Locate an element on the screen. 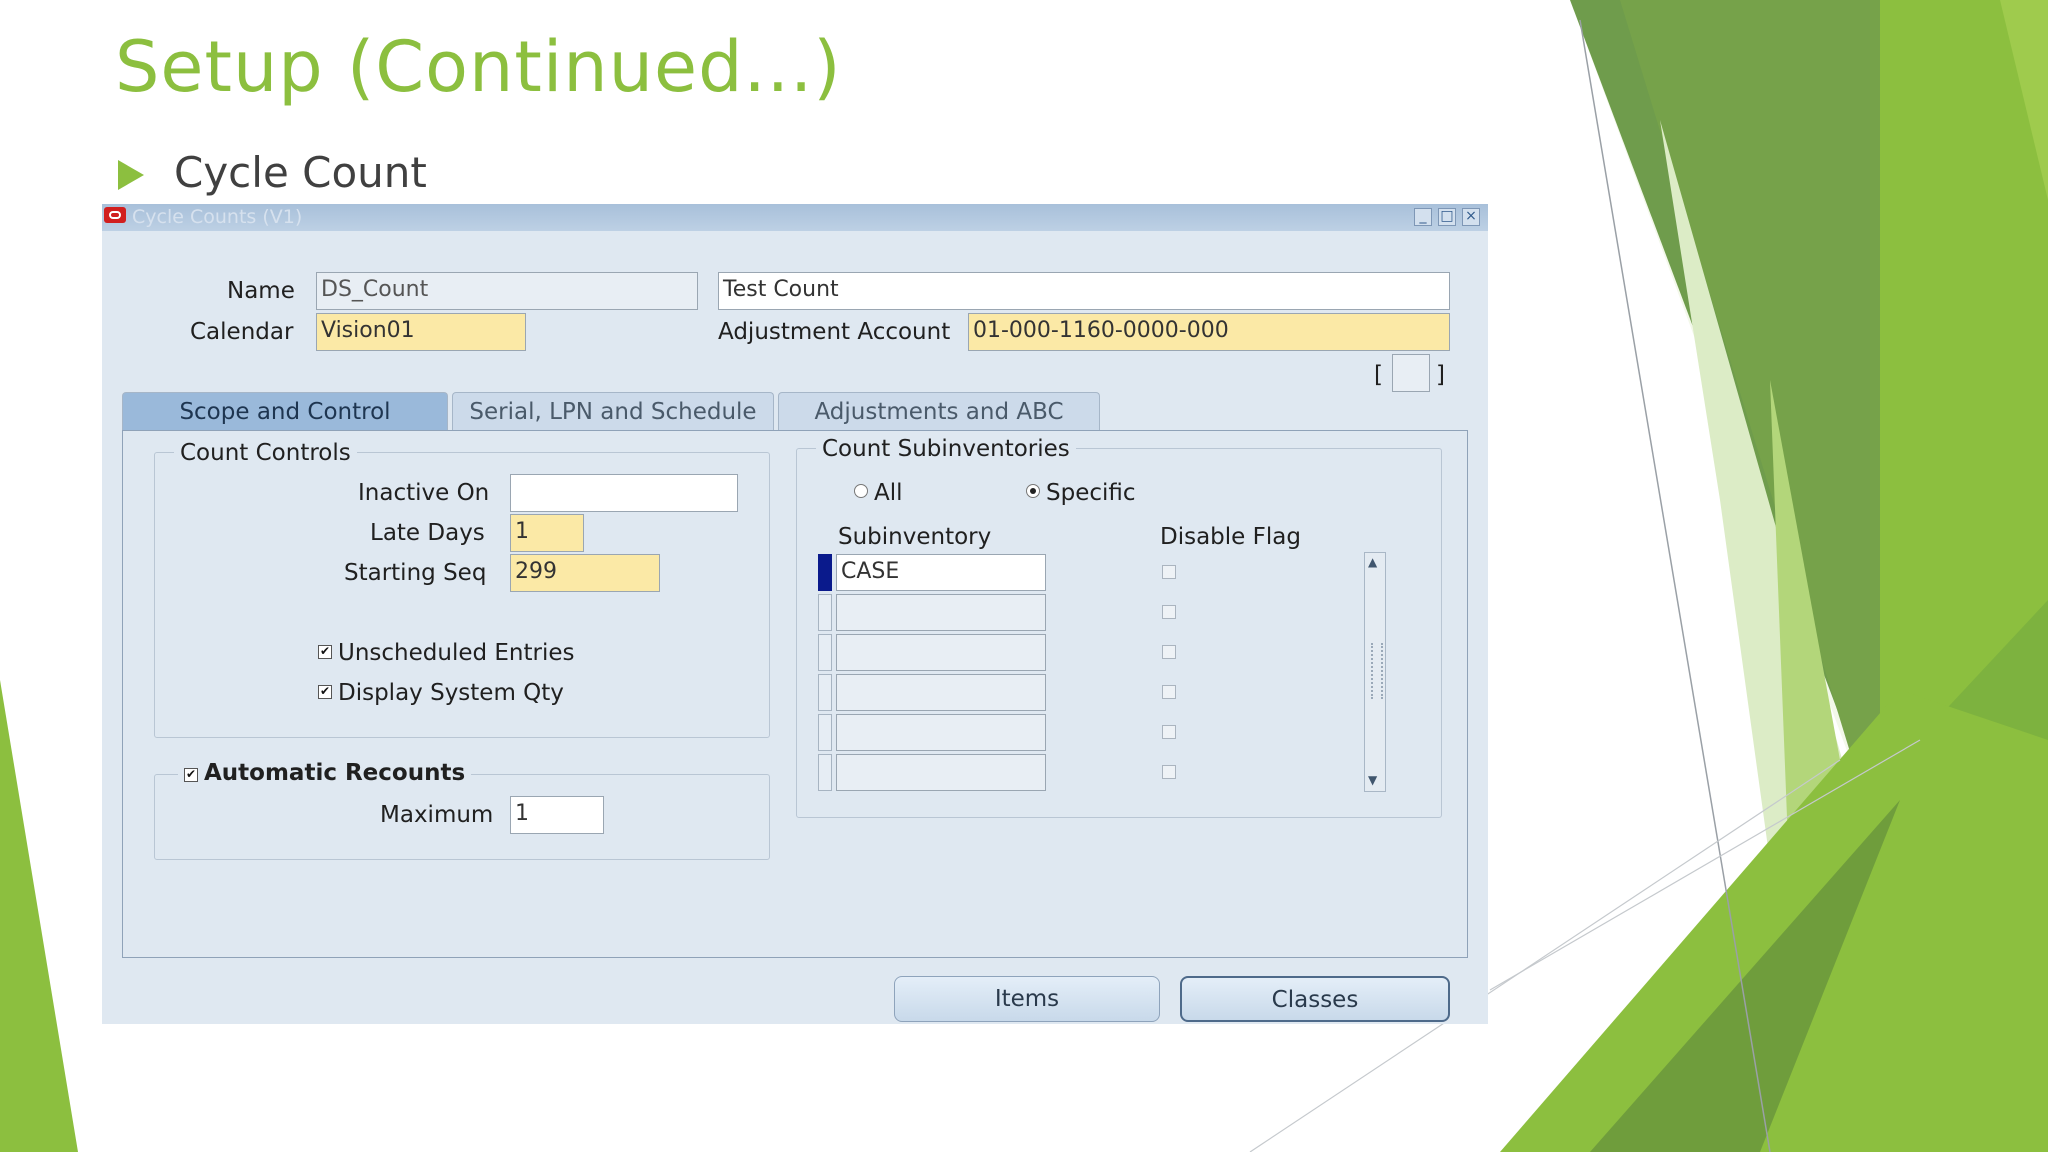 The image size is (2048, 1152). subinventory-scrollbar: ▲ ▼ is located at coordinates (1375, 672).